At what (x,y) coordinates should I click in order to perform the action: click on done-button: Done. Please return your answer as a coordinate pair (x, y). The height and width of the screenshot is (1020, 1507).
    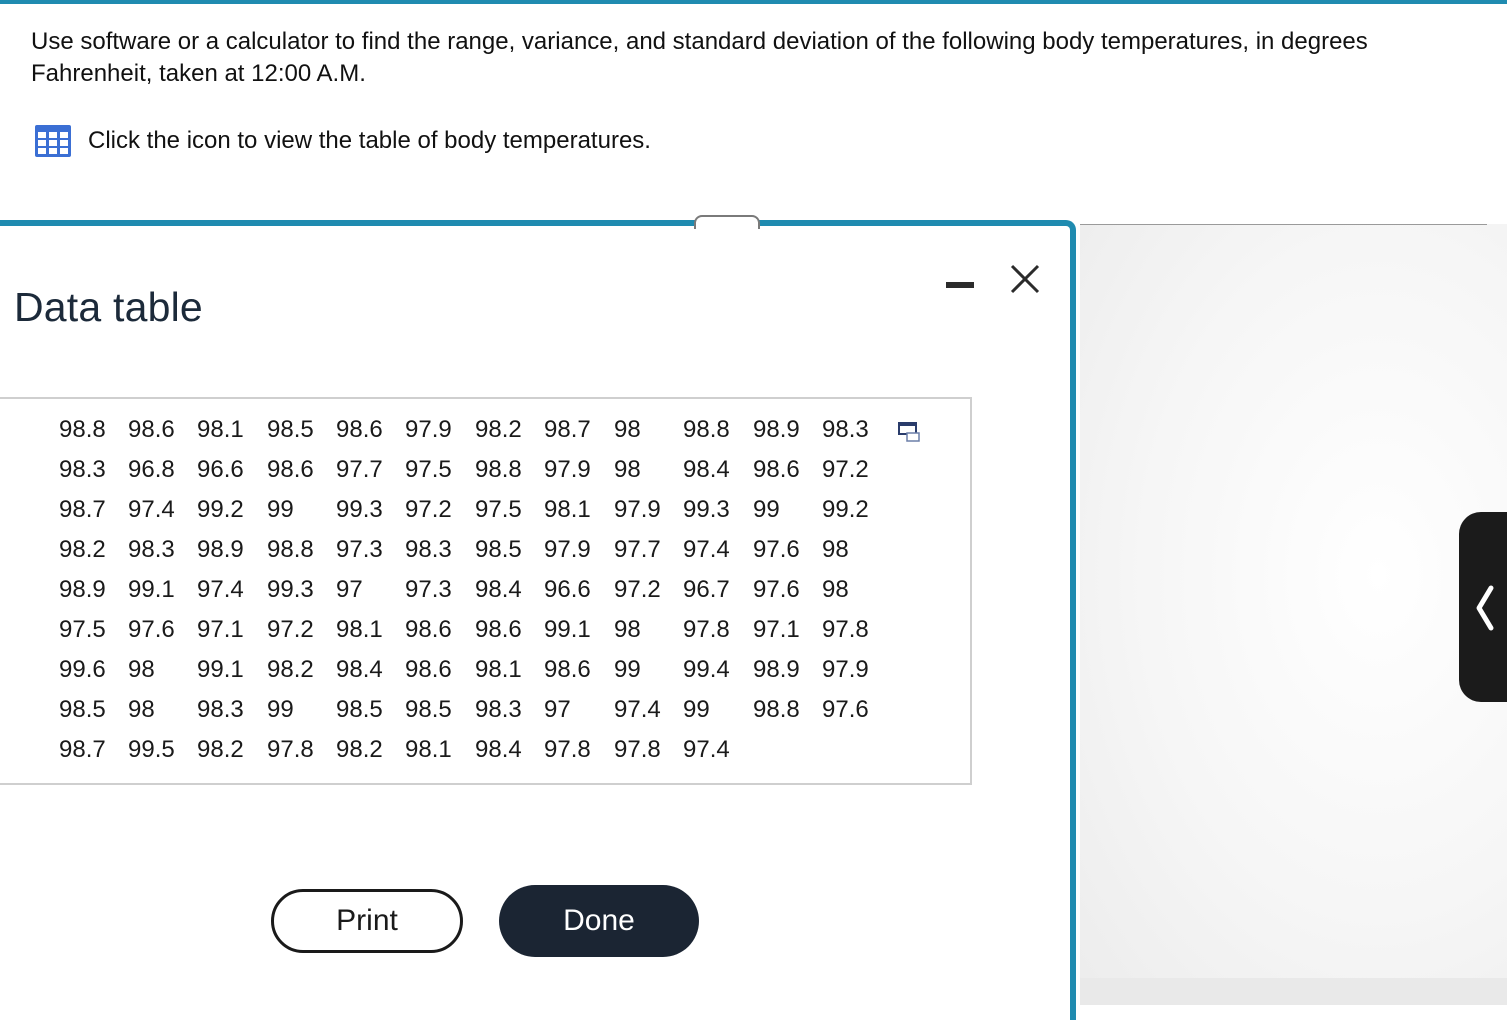
    Looking at the image, I should click on (599, 921).